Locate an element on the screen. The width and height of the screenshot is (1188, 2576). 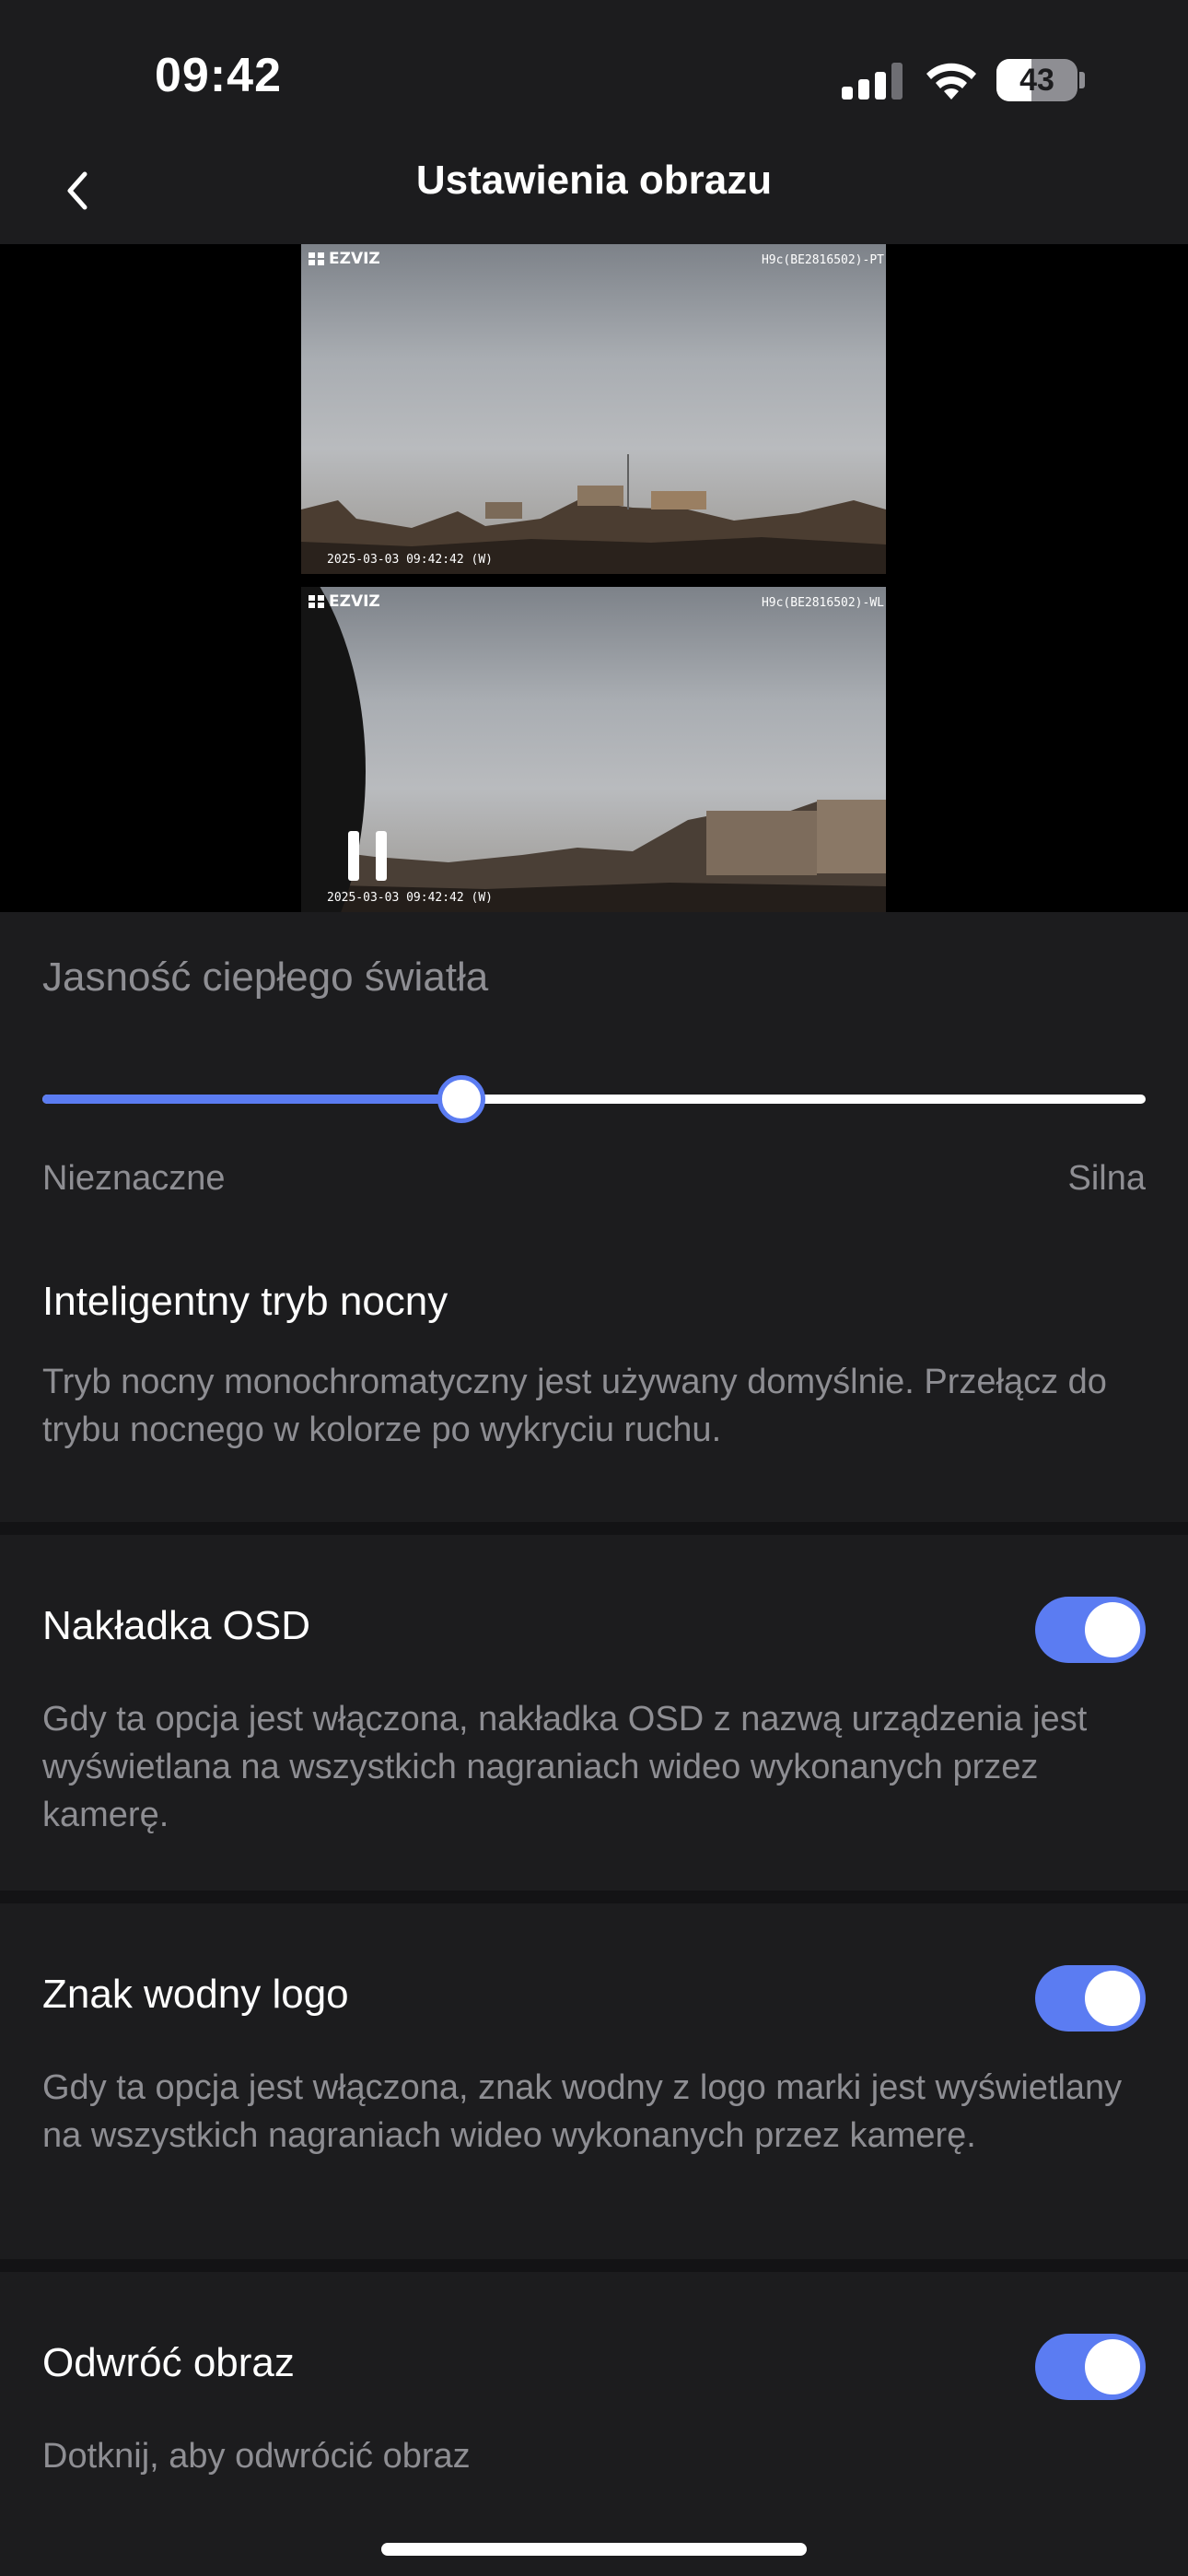
status-bar: 09:42 43 is located at coordinates (594, 73).